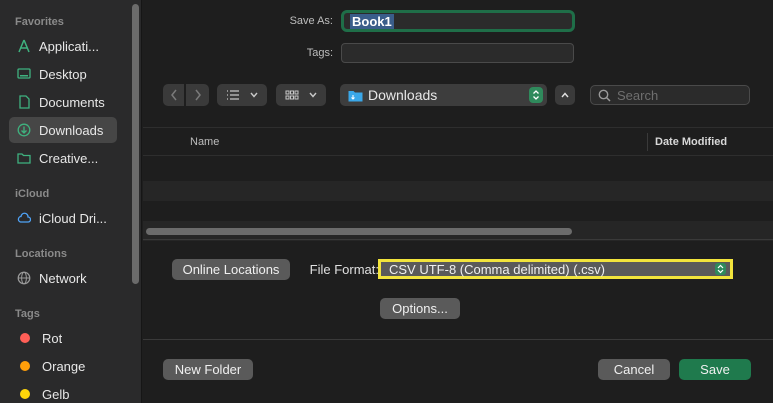  I want to click on sidebar-item-tag-orange: Orange, so click(63, 366).